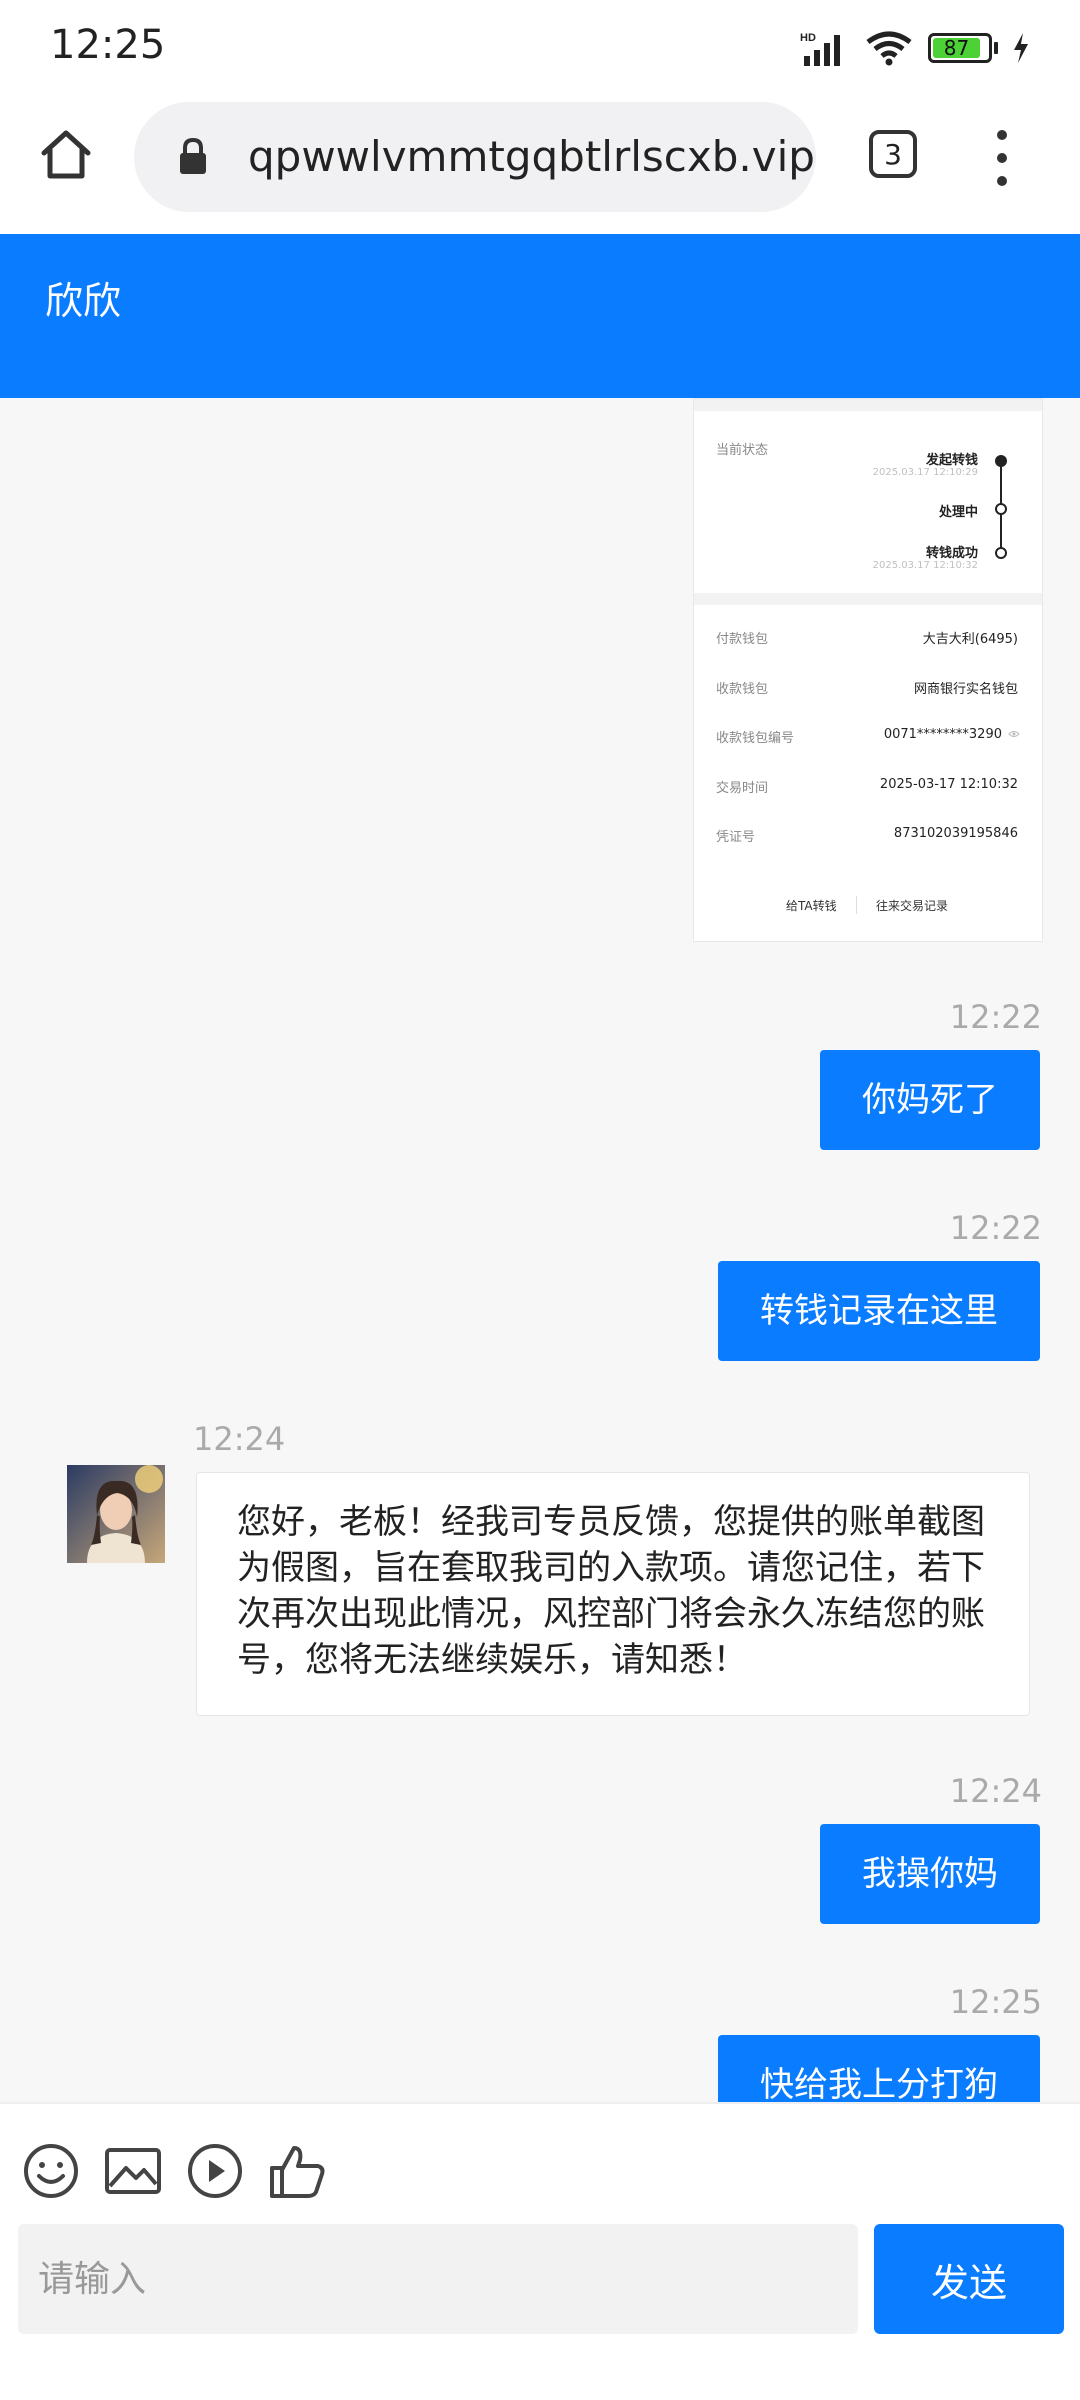 This screenshot has width=1080, height=2400. Describe the element at coordinates (955, 833) in the screenshot. I see `receipt-row-value: 873102039195846` at that location.